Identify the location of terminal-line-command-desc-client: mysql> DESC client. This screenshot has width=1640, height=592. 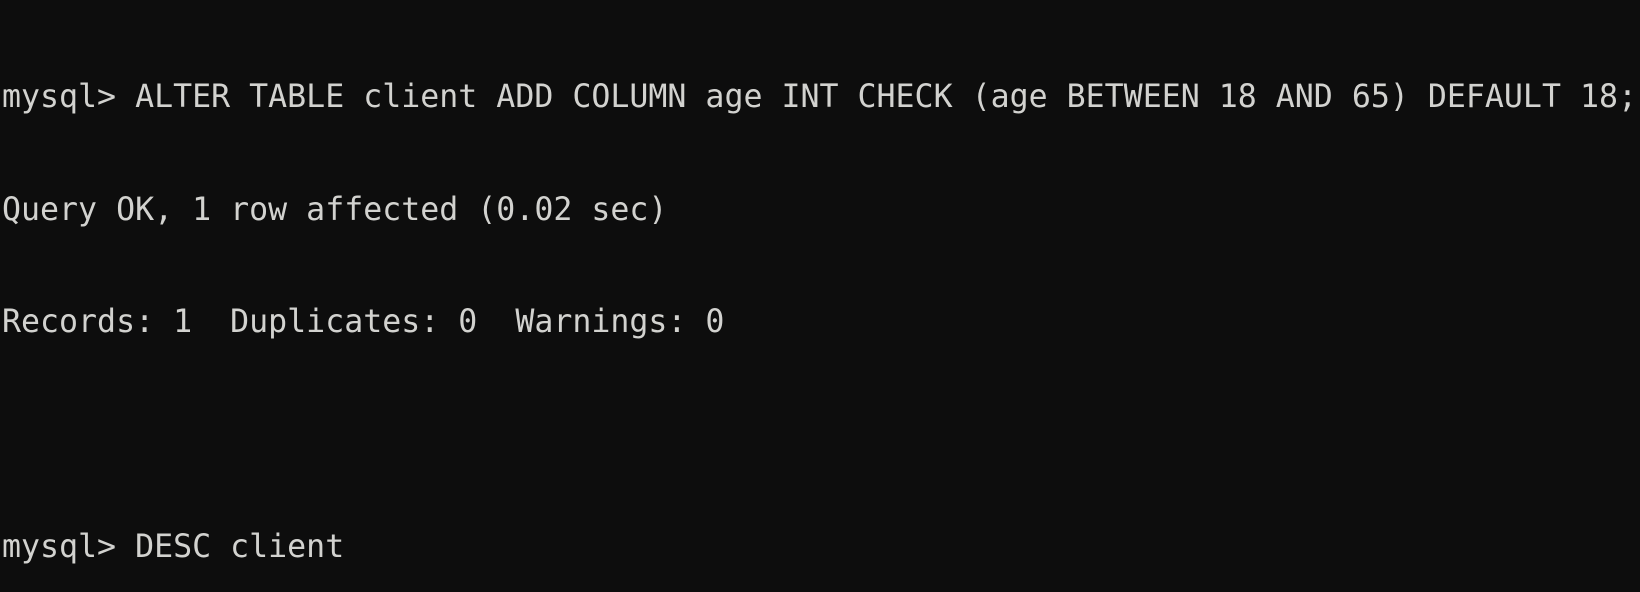
(173, 547).